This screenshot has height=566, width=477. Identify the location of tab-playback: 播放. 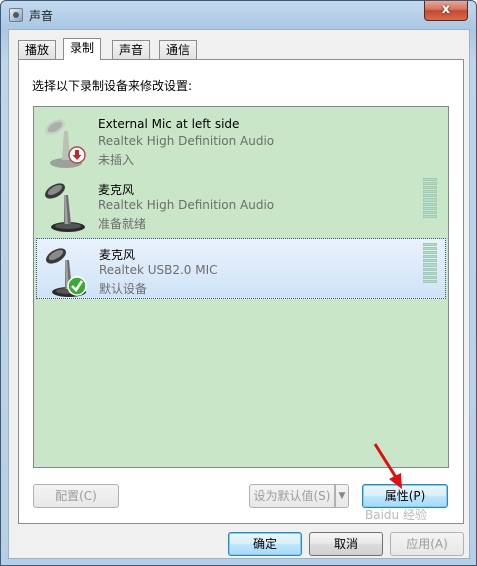
(37, 49).